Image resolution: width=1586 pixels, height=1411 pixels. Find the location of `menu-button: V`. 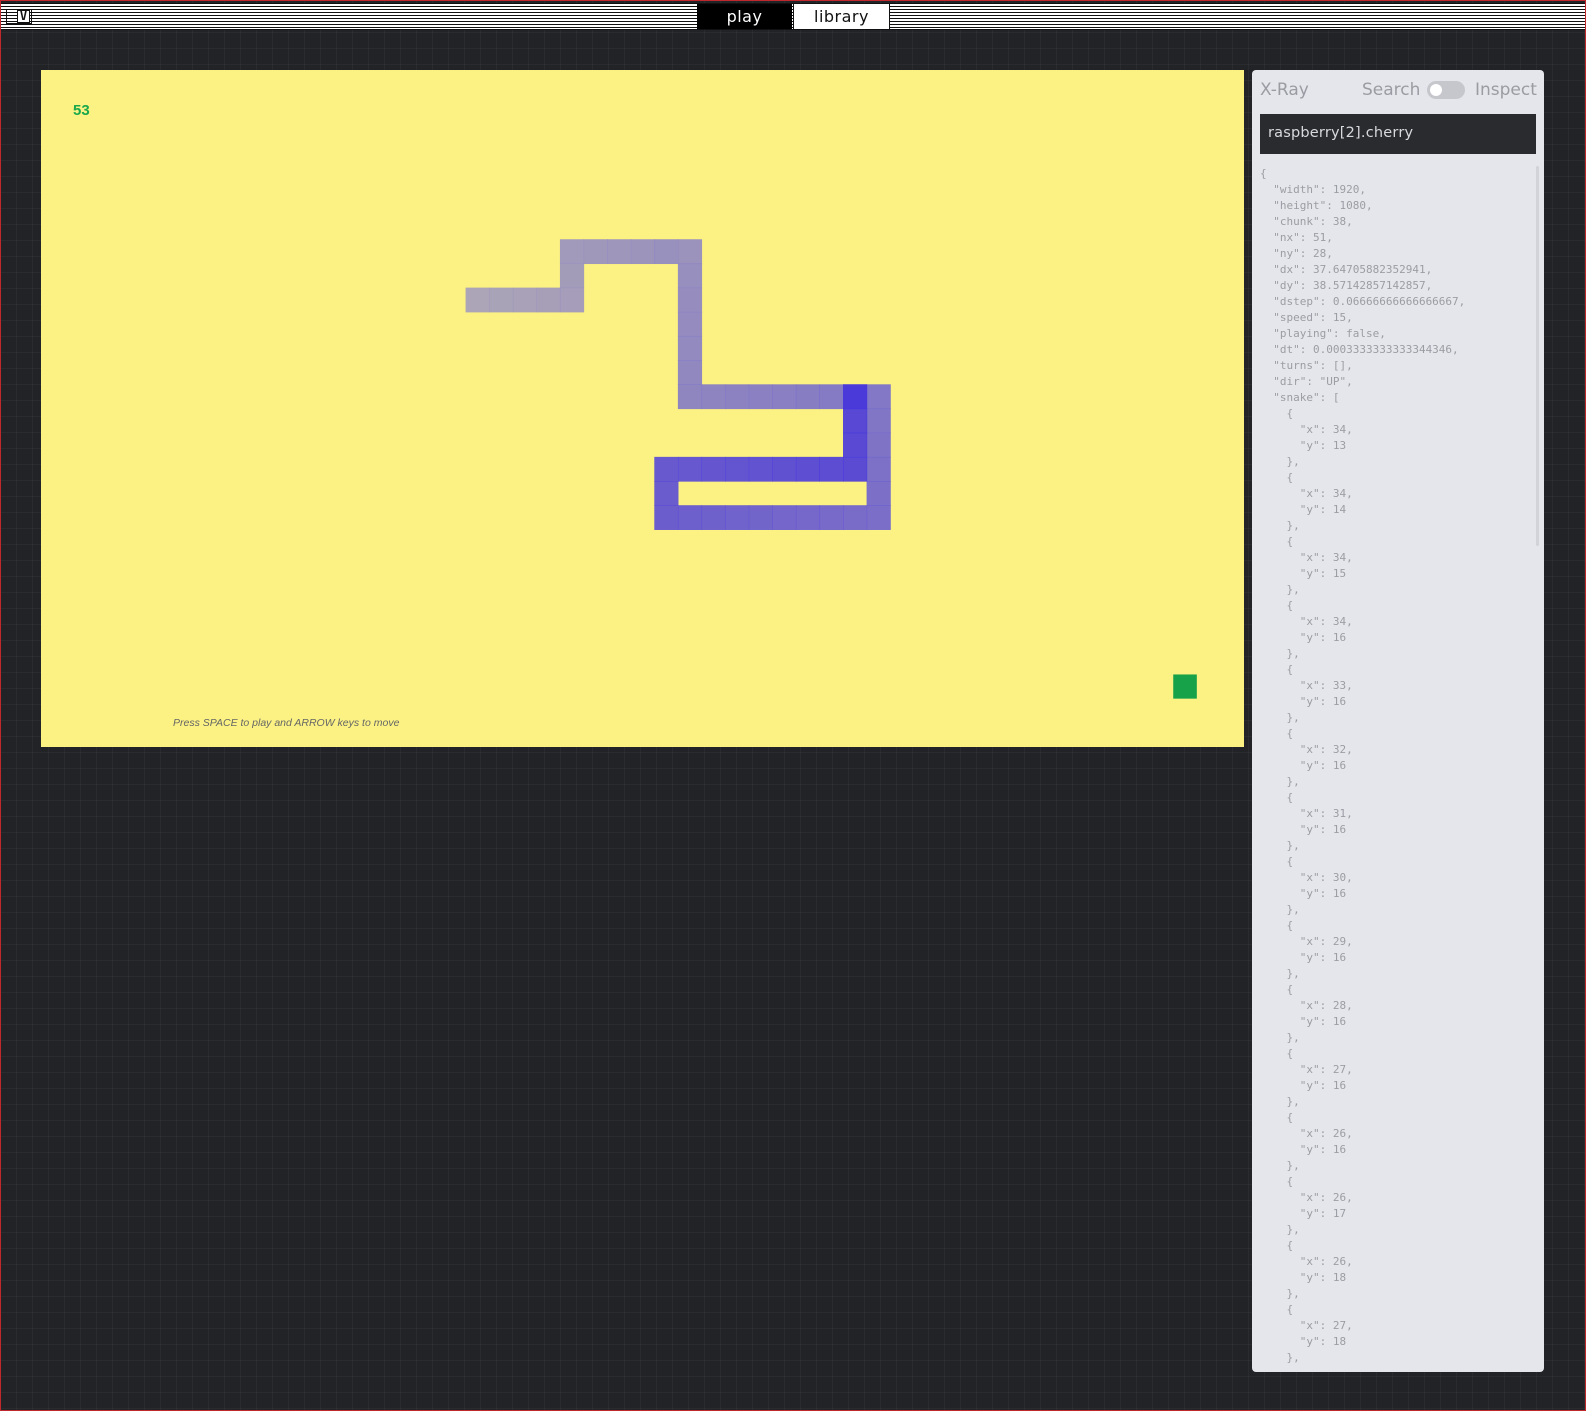

menu-button: V is located at coordinates (19, 16).